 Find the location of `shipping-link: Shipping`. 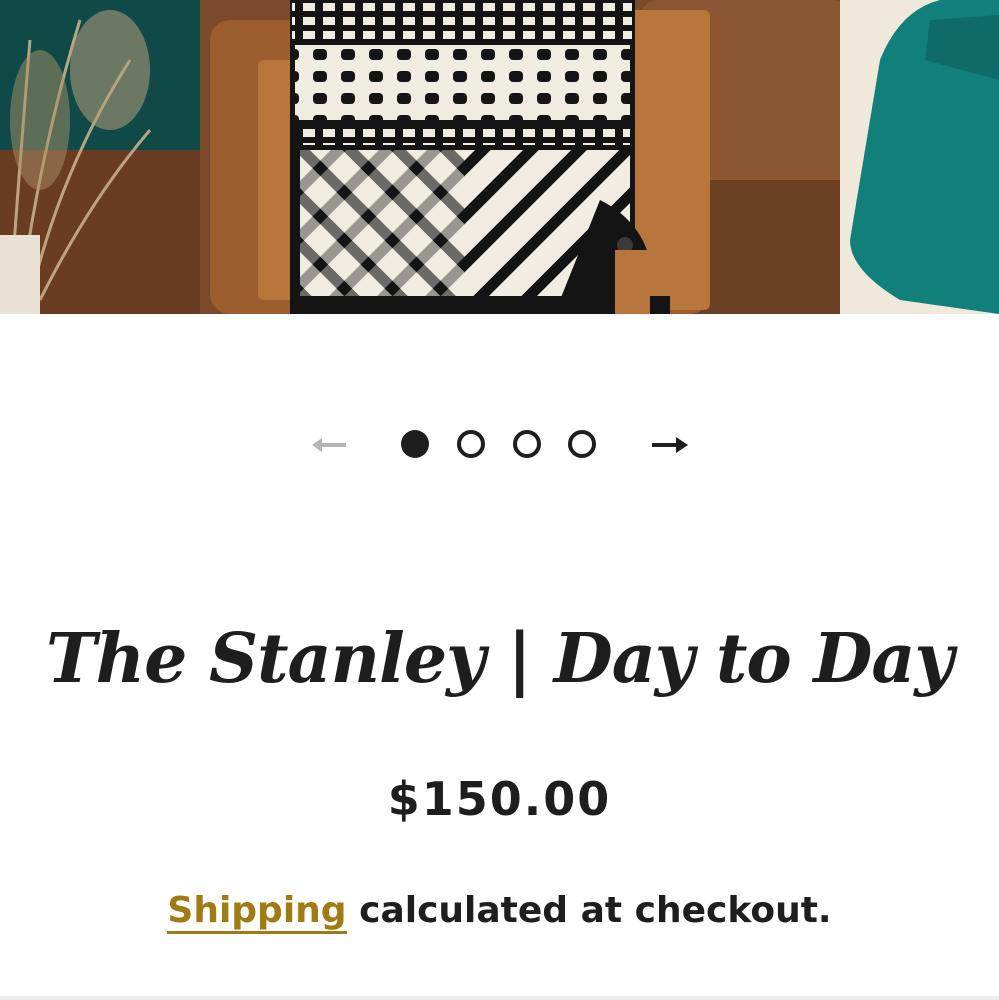

shipping-link: Shipping is located at coordinates (257, 912).